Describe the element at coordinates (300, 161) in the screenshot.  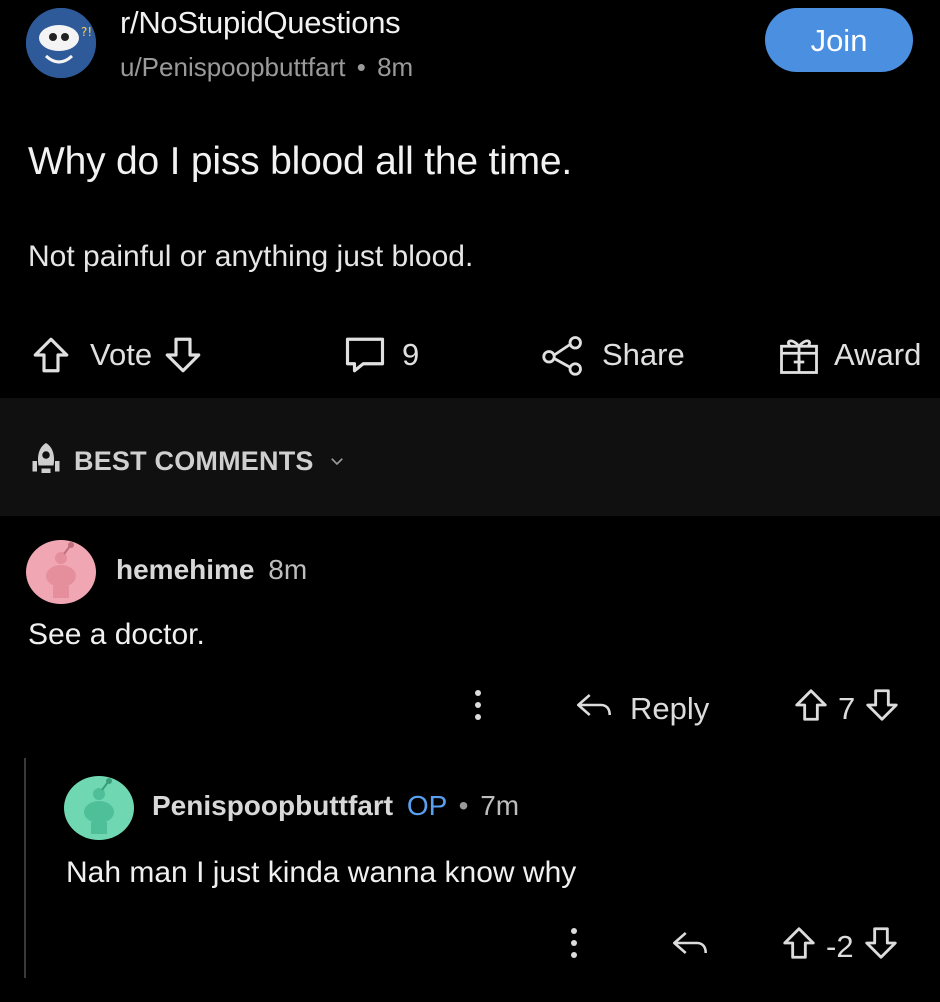
I see `post-title: Why do I piss blood all the time.` at that location.